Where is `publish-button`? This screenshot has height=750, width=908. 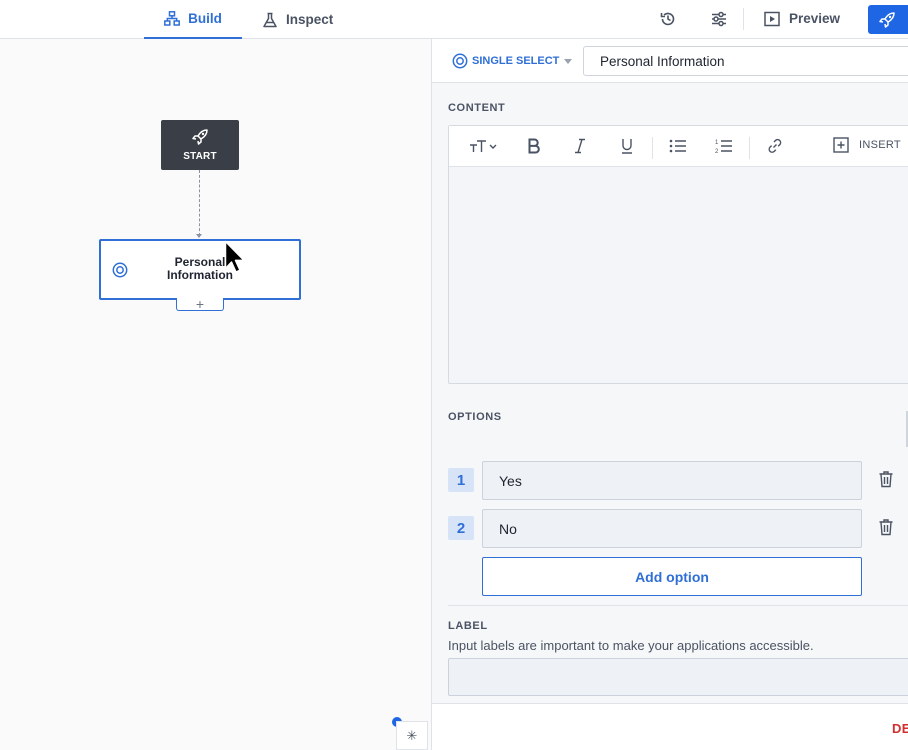 publish-button is located at coordinates (888, 19).